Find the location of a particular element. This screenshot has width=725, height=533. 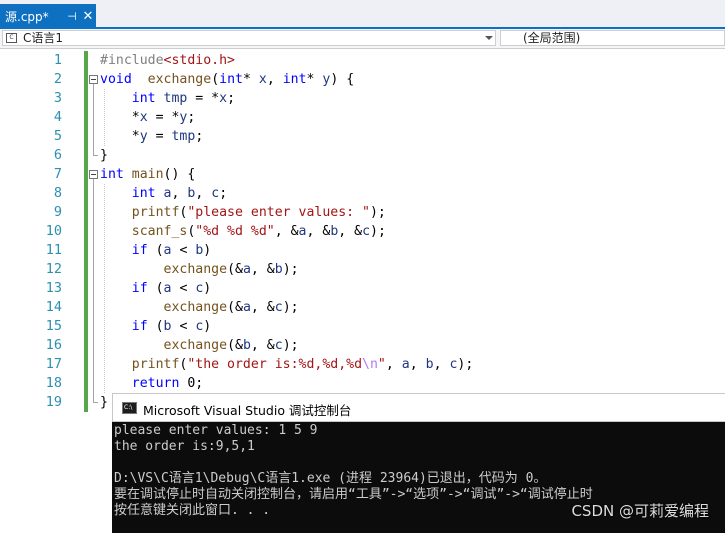

code-line: 7 int main() { is located at coordinates (362, 174).